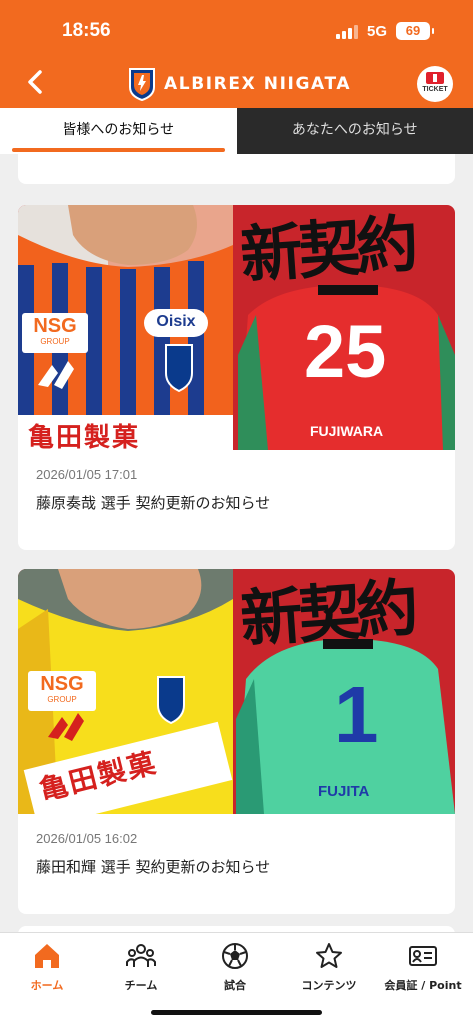 Image resolution: width=473 pixels, height=1024 pixels. I want to click on nav-label: チーム, so click(141, 985).